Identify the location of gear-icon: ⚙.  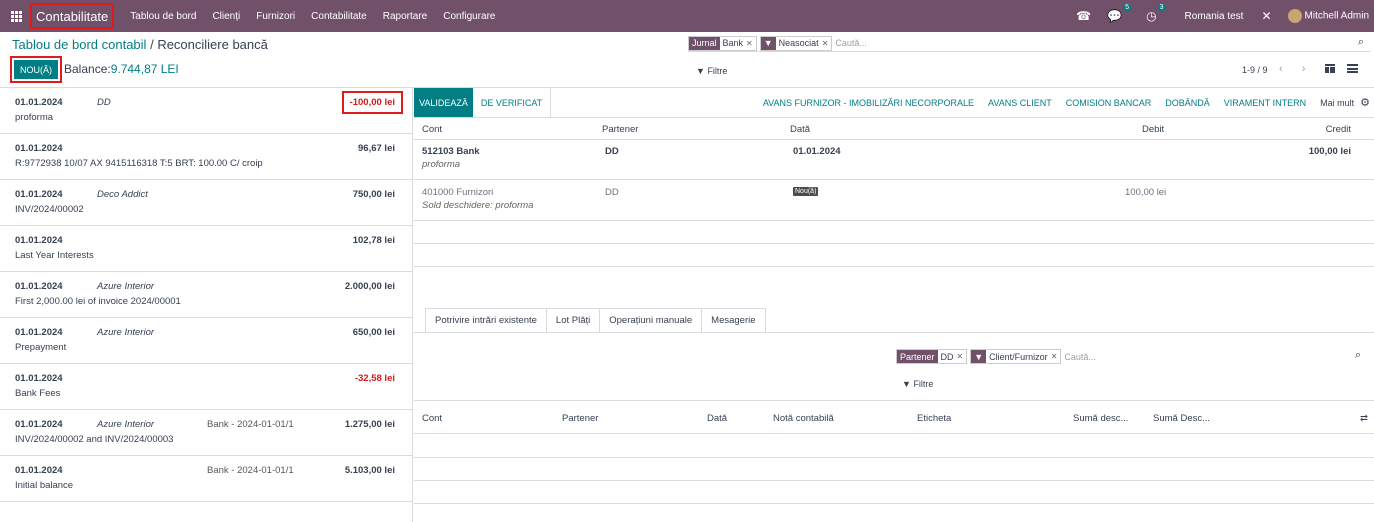
(1365, 102).